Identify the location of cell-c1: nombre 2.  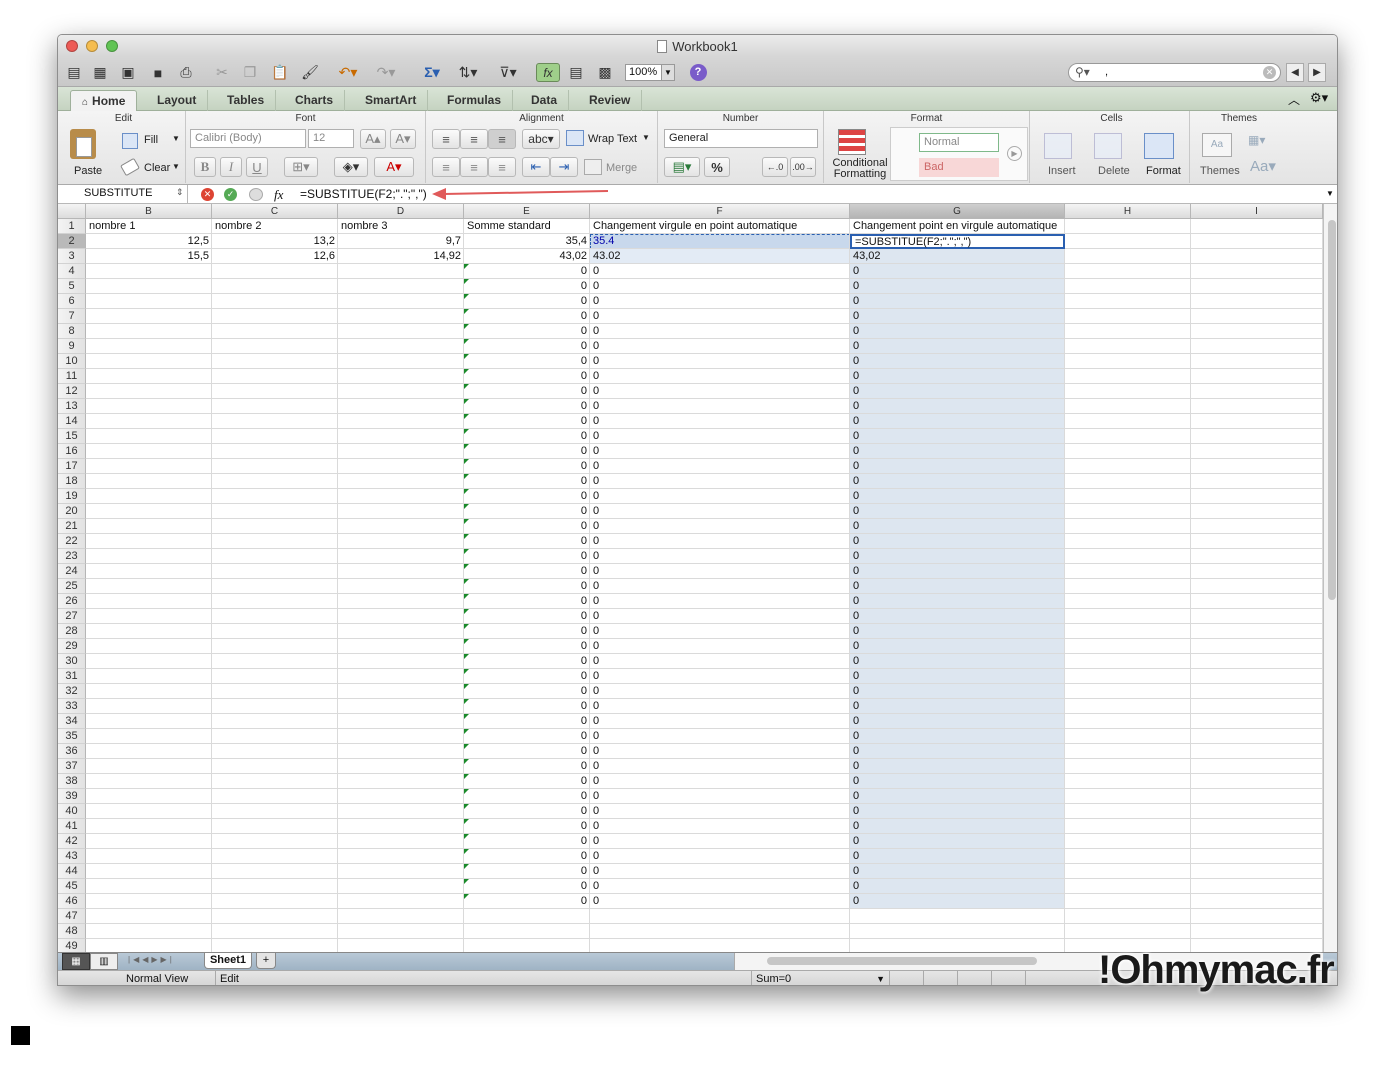
(275, 226).